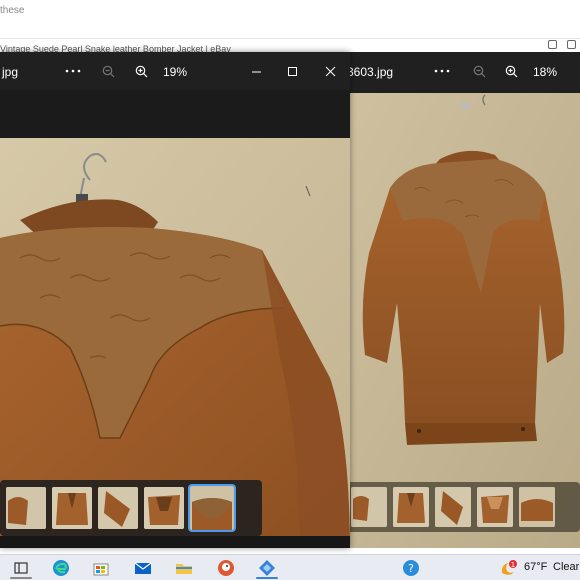  I want to click on paint-icon, so click(267, 568).